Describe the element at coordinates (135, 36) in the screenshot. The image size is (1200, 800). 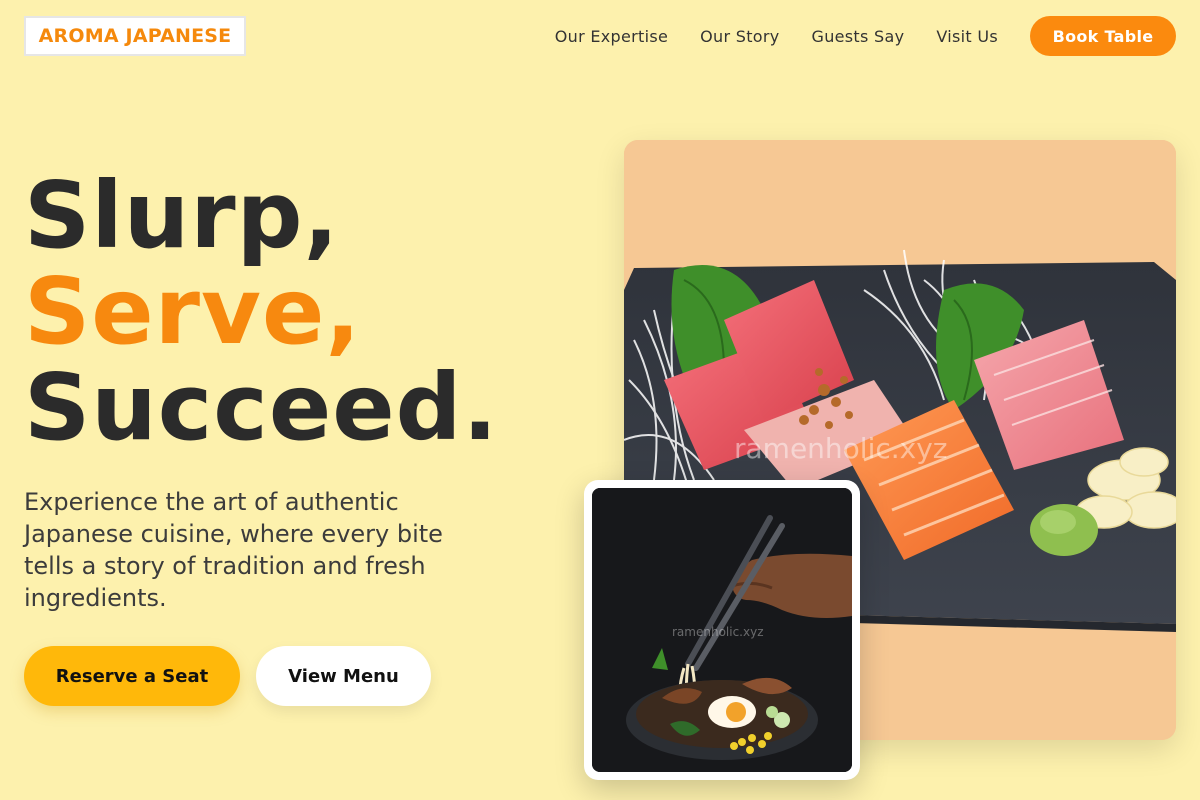
I see `logo: AROMA JAPANESE` at that location.